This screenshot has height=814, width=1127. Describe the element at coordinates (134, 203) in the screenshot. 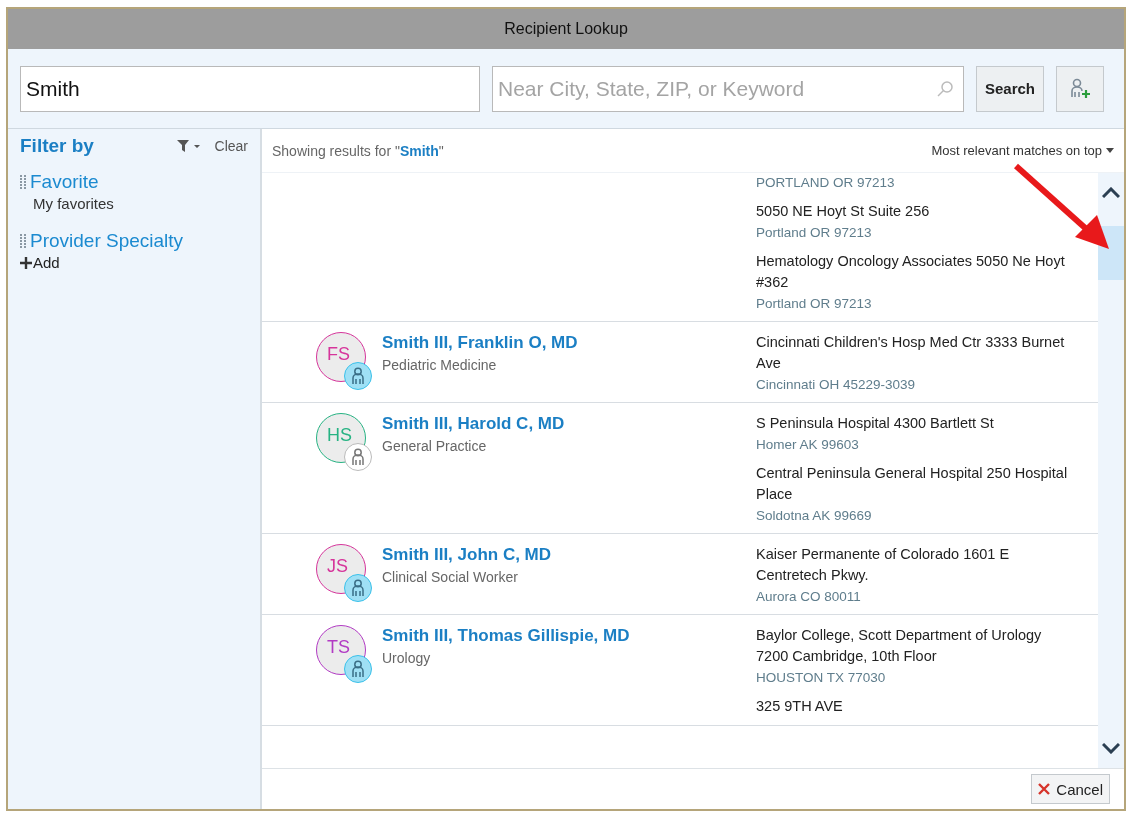

I see `filter-option: My favorites` at that location.